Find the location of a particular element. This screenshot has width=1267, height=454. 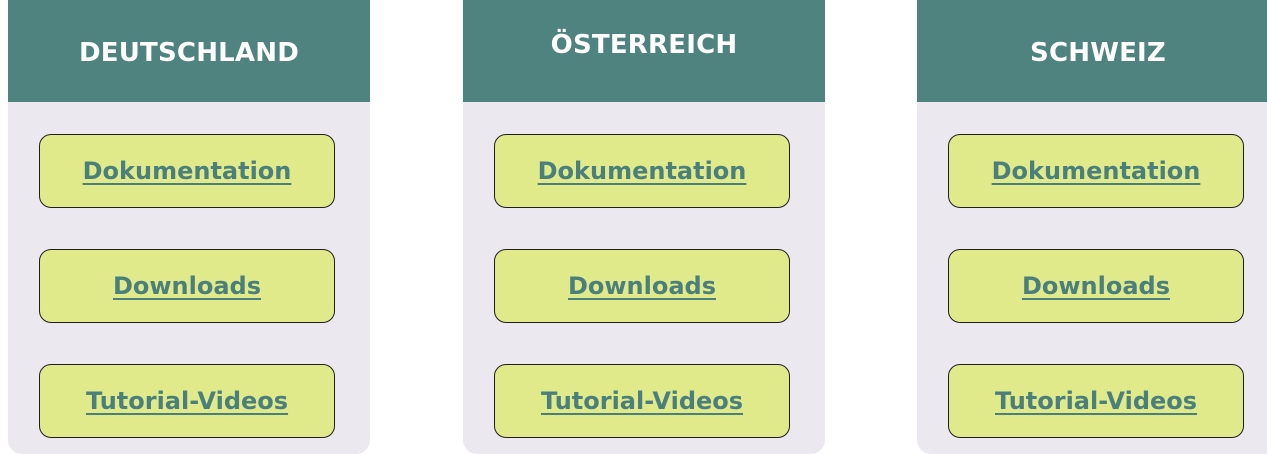

card-header: DEUTSCHLAND is located at coordinates (189, 51).